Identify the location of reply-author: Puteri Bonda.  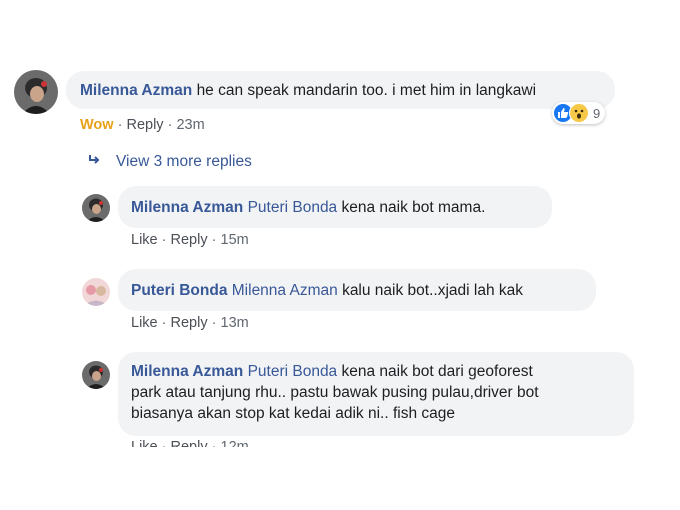
(179, 290).